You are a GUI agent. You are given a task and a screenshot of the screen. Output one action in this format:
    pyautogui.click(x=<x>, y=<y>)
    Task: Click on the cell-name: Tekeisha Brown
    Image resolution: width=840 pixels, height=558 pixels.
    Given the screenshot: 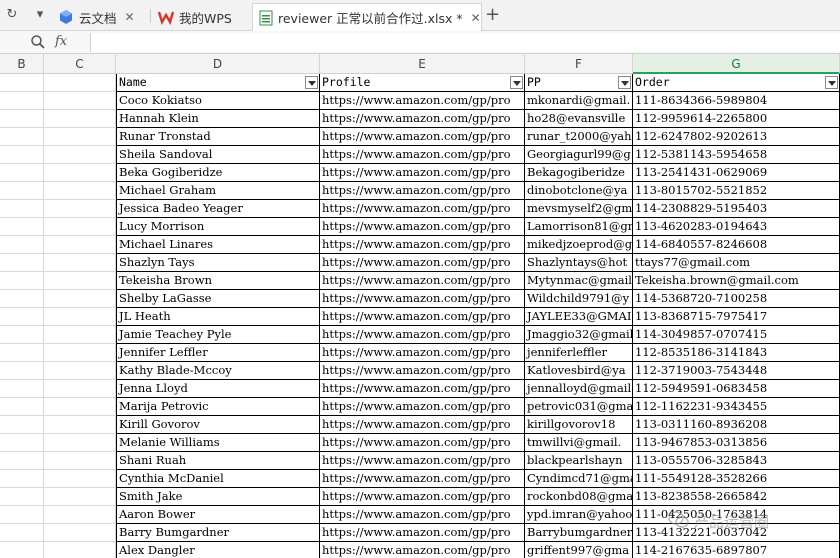 What is the action you would take?
    pyautogui.click(x=218, y=281)
    